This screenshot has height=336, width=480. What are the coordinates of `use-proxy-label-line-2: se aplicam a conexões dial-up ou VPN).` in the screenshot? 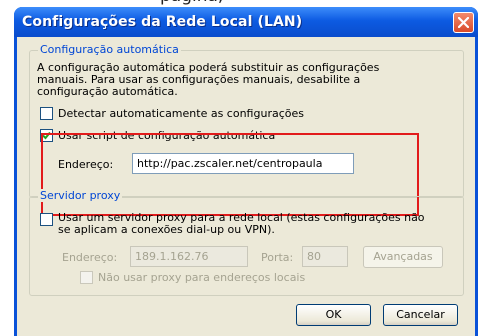 It's located at (166, 229).